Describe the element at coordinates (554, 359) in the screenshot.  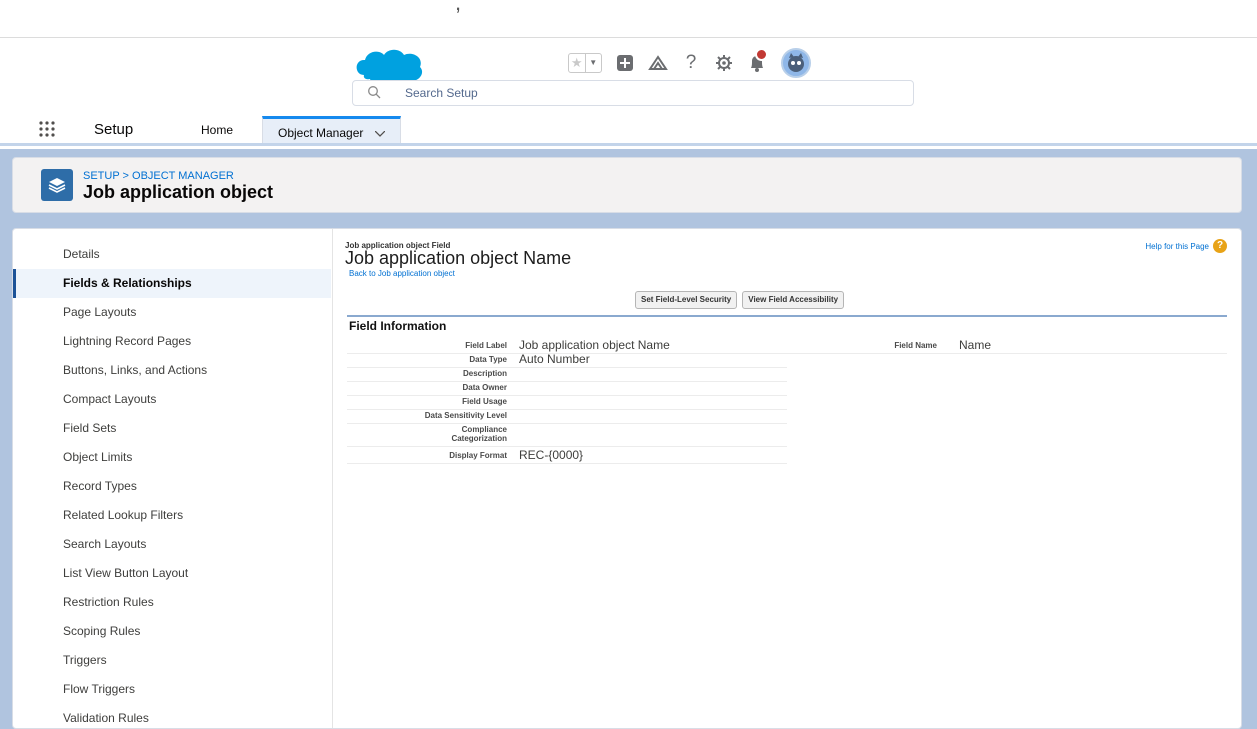
I see `field-value: Auto Number` at that location.